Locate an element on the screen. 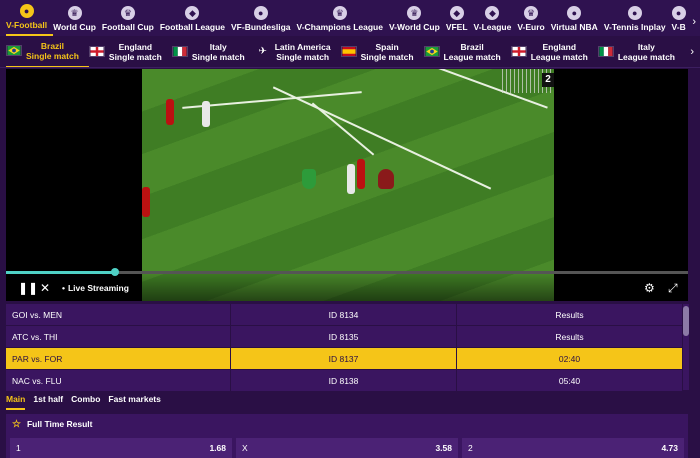  nav-item-v-football: ● V-Football is located at coordinates (30, 18).